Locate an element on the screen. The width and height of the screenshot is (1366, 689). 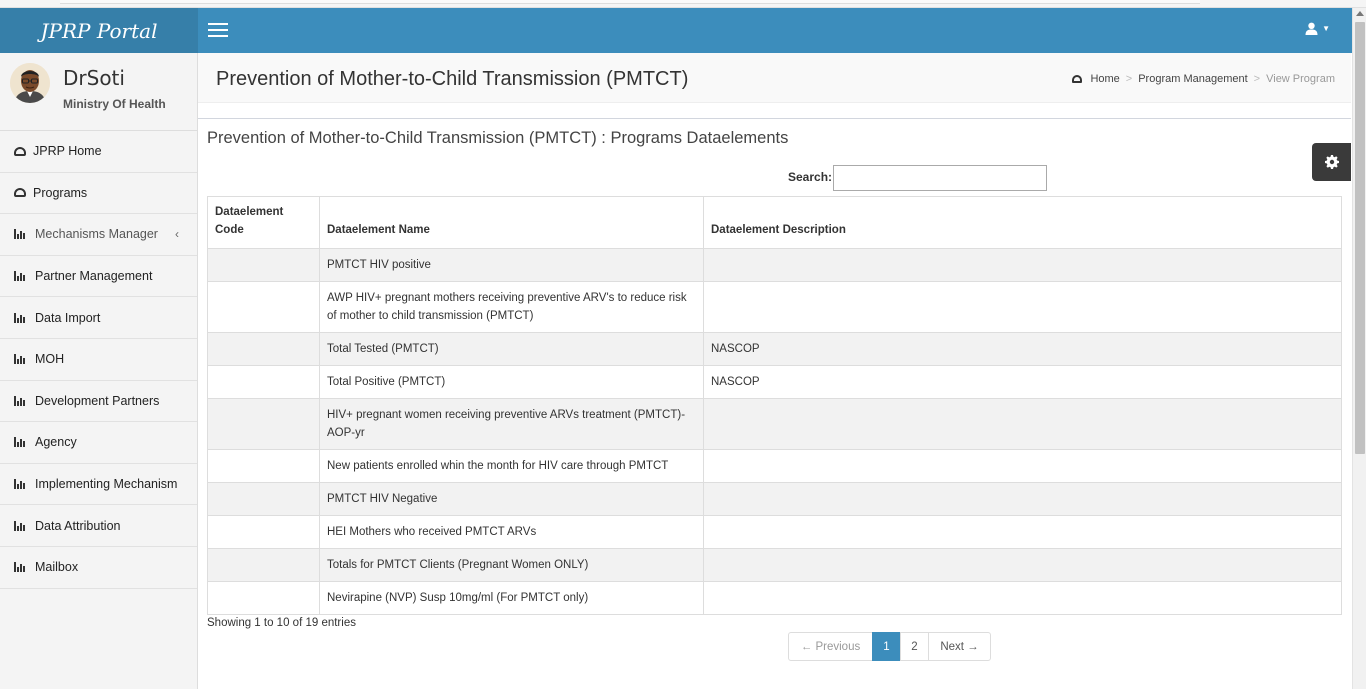
sidebar-item-partner-management: Partner Management is located at coordinates (98, 277).